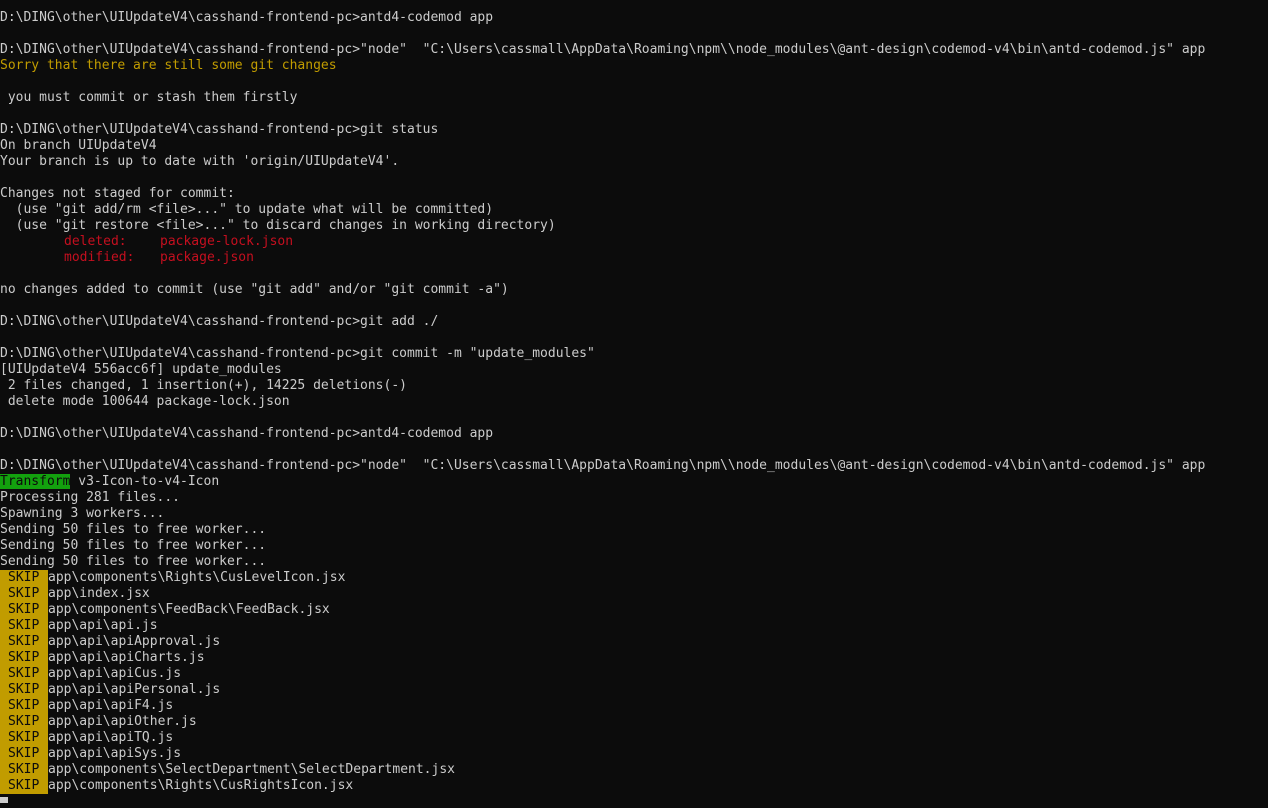  Describe the element at coordinates (634, 642) in the screenshot. I see `skip-line: SKIP app\api\apiApproval.js` at that location.